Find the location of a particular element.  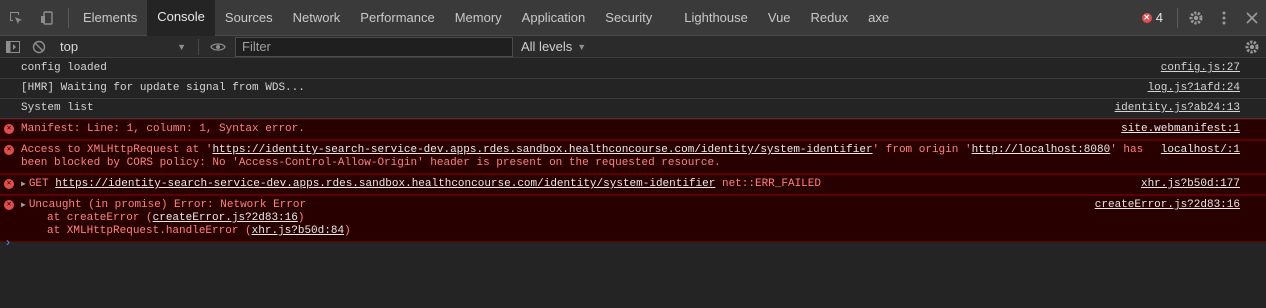

tab-network: Network is located at coordinates (317, 18).